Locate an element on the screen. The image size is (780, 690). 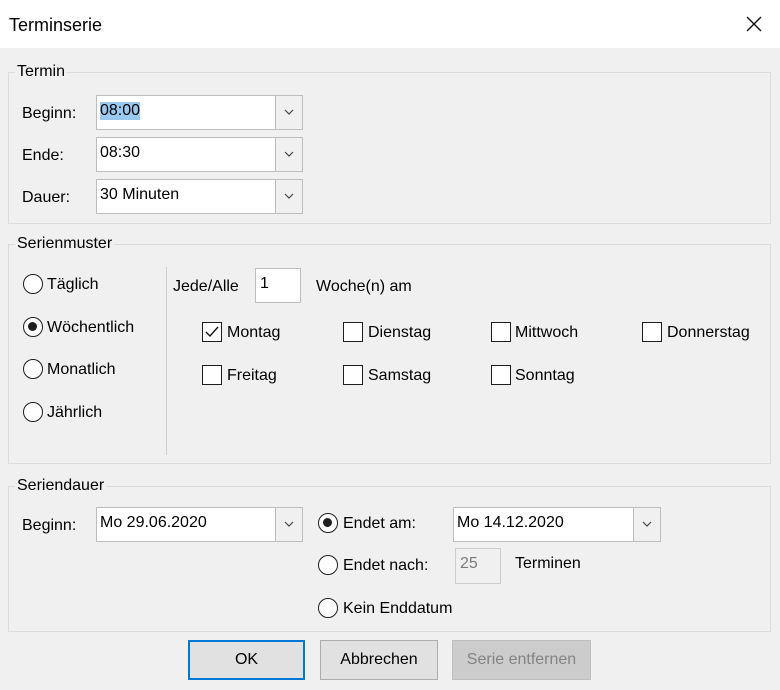
radio-daily is located at coordinates (33, 284).